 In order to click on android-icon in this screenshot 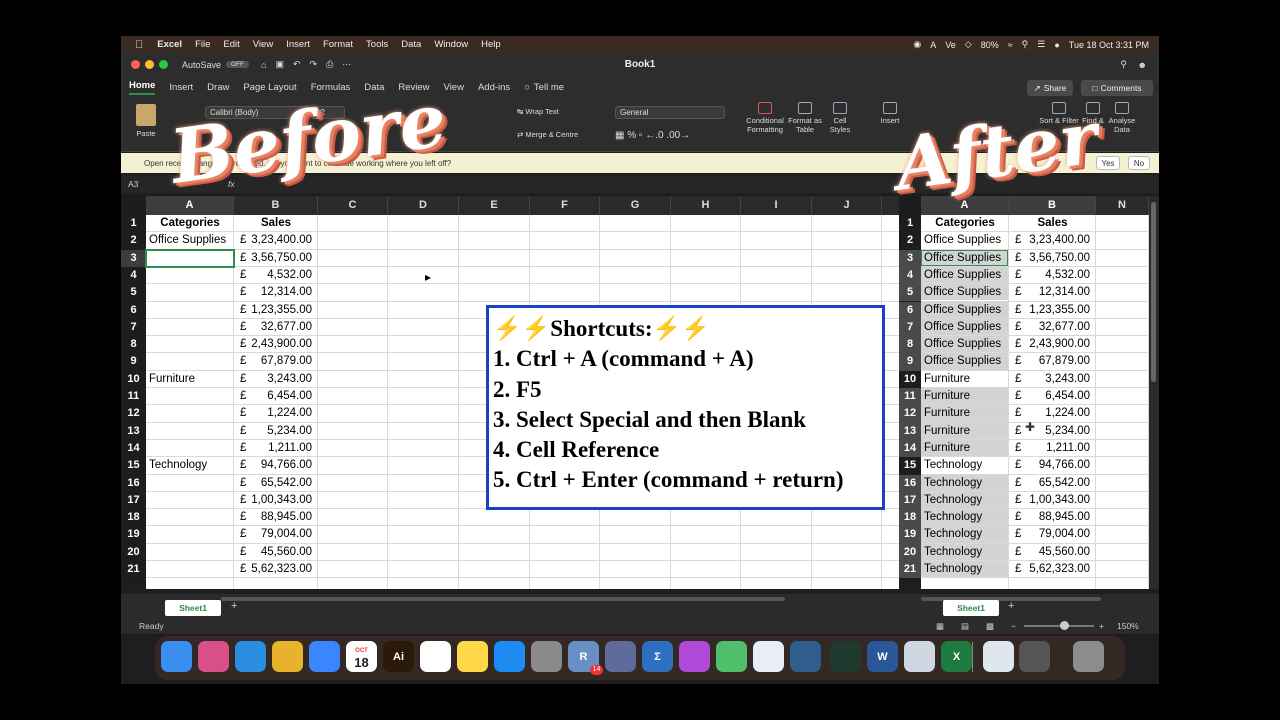, I will do `click(731, 656)`.